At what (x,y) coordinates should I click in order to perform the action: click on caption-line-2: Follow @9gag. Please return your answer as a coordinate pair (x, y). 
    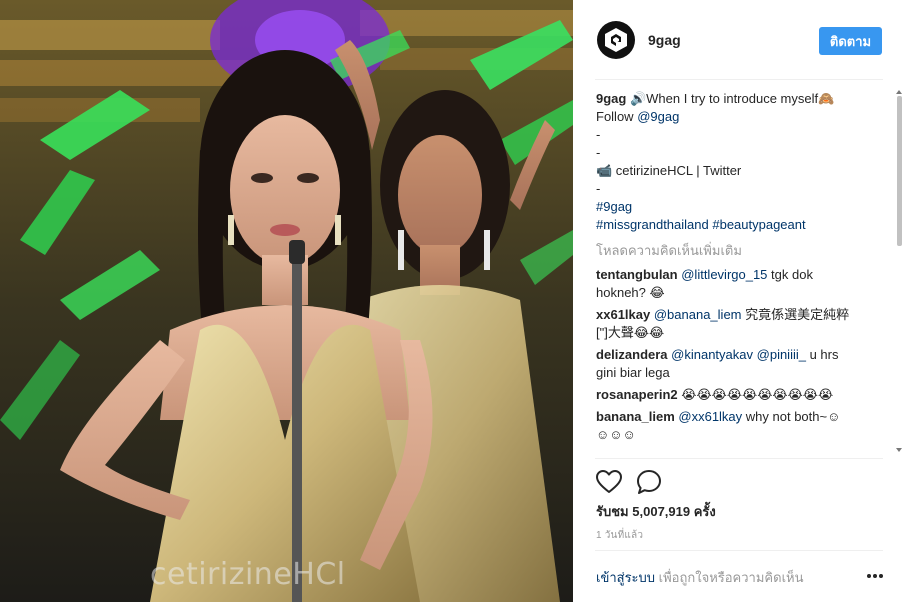
    Looking at the image, I should click on (739, 117).